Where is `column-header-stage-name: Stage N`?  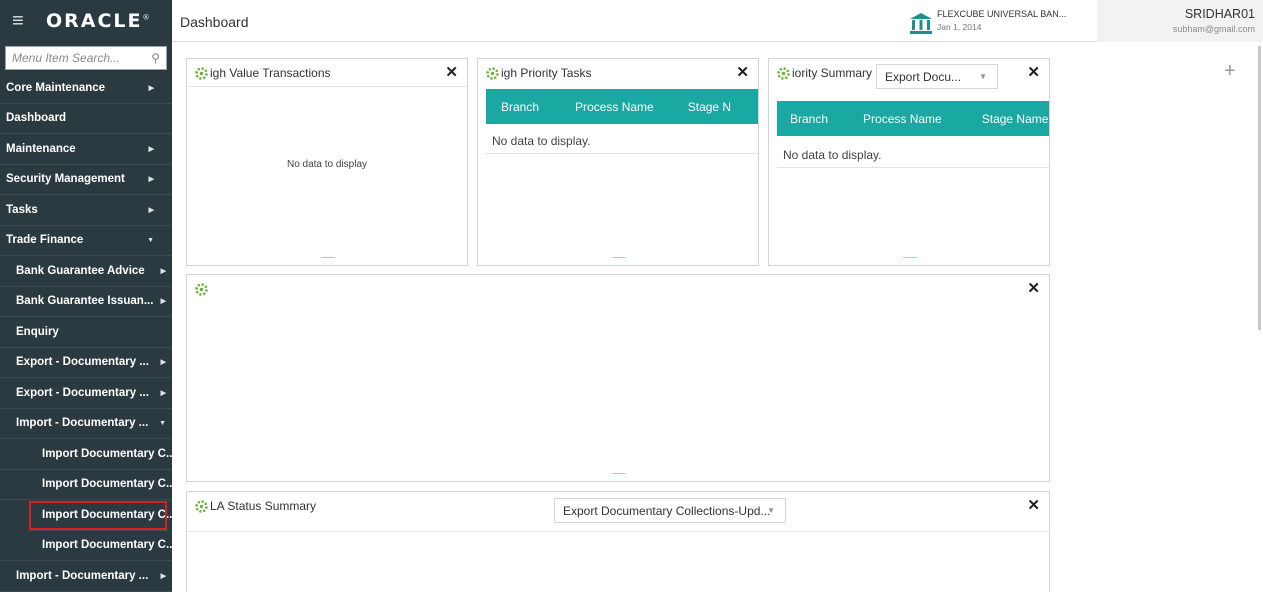
column-header-stage-name: Stage N is located at coordinates (709, 107).